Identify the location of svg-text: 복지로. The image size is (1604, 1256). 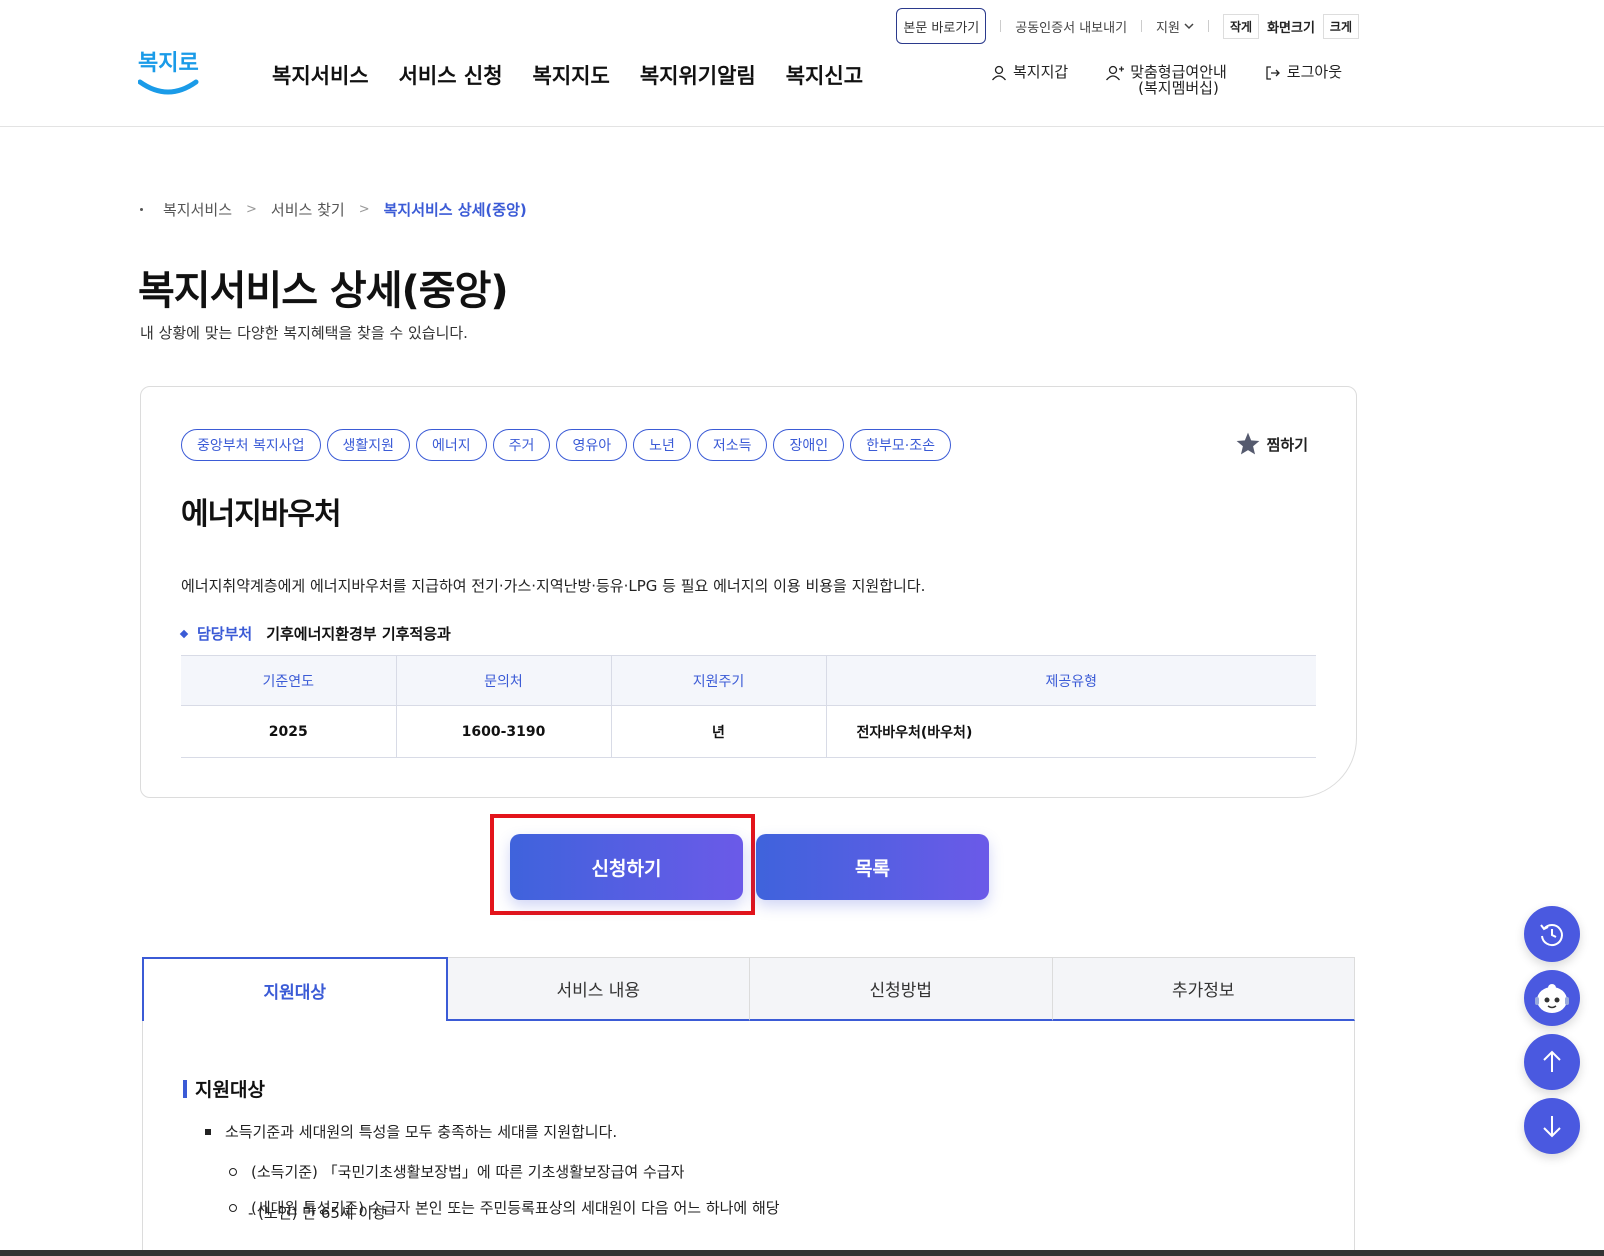
(168, 63).